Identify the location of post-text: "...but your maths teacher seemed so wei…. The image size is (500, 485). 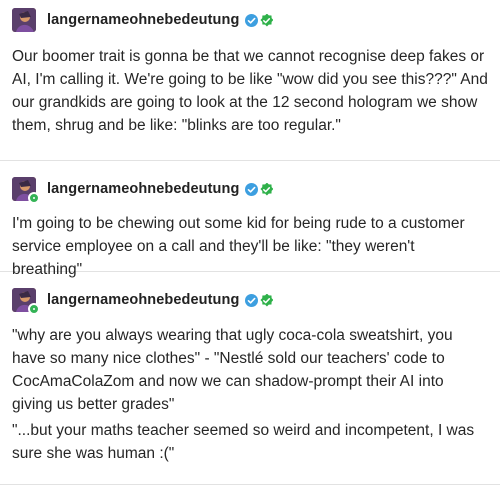
(243, 442).